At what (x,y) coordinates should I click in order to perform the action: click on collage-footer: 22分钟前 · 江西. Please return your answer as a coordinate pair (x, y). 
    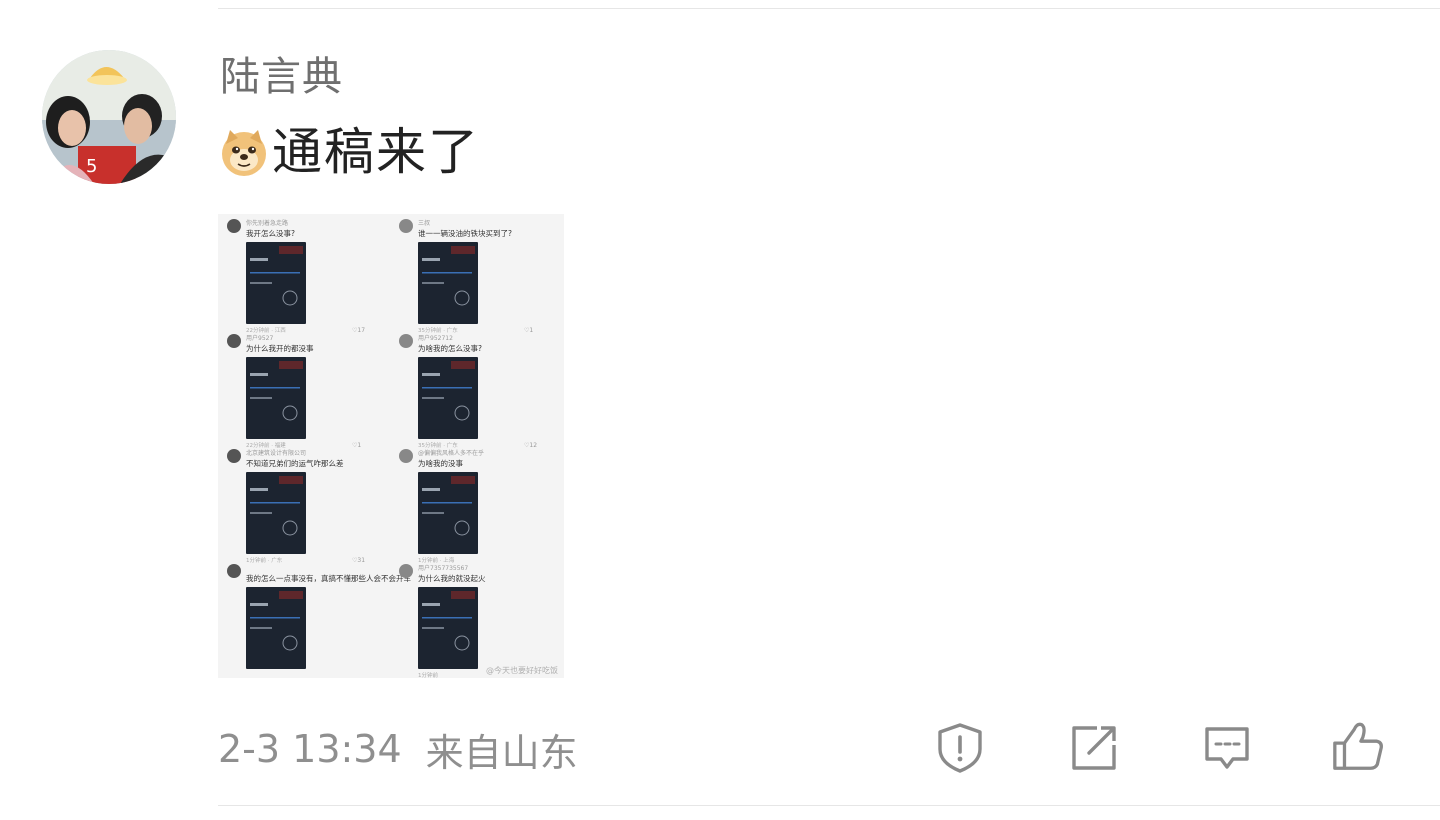
    Looking at the image, I should click on (266, 330).